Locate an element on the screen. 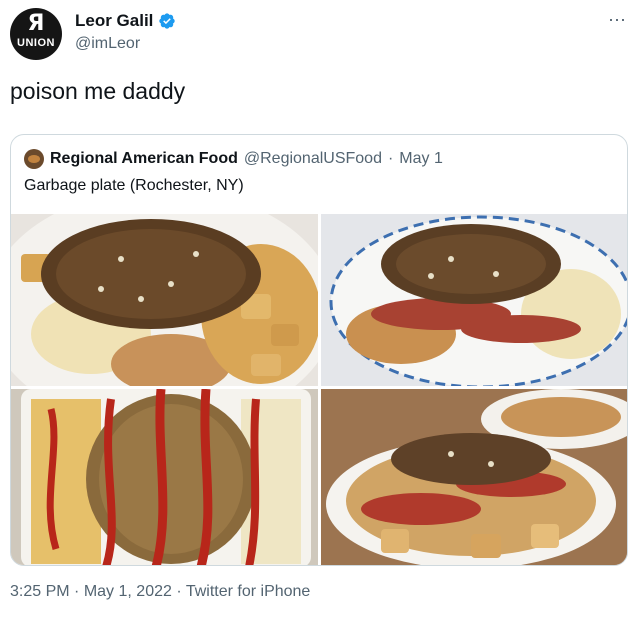  author-name-row: Leor Galil is located at coordinates (125, 21).